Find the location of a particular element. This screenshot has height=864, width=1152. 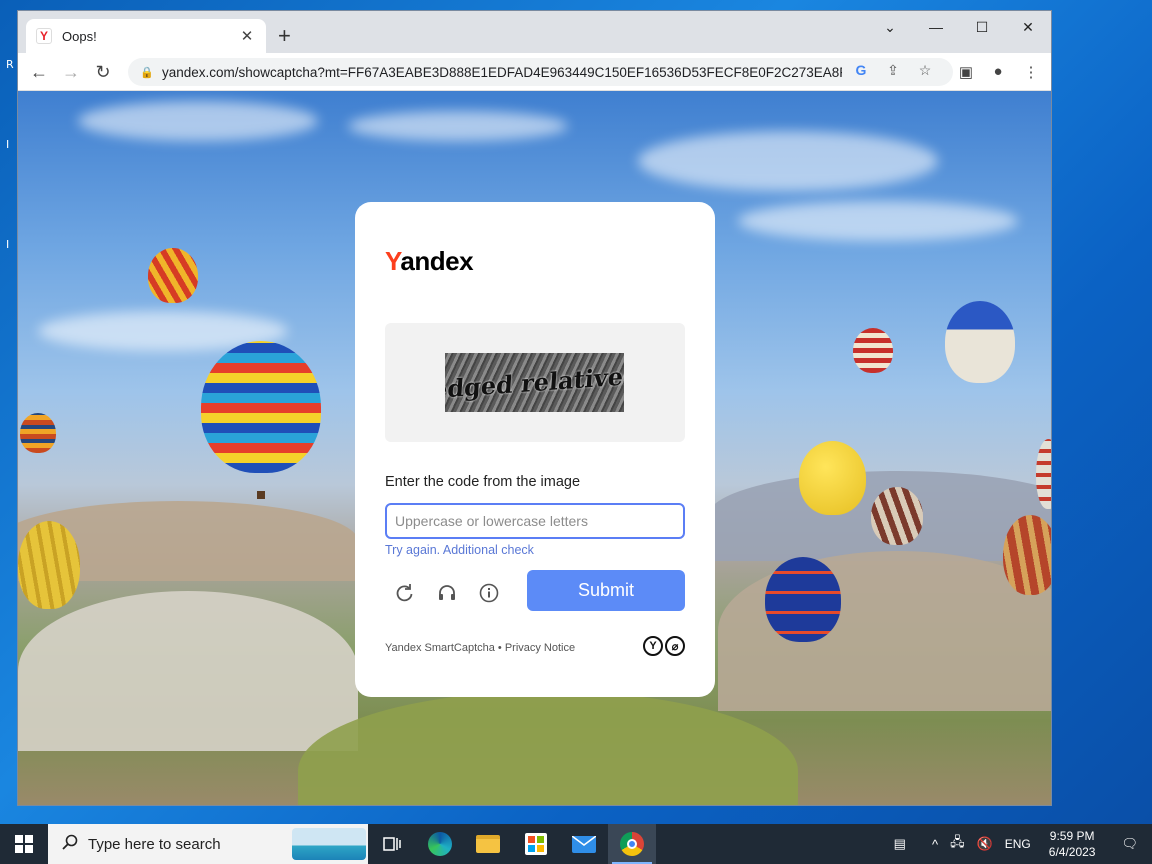

close-window-button: ✕ is located at coordinates (1028, 27).